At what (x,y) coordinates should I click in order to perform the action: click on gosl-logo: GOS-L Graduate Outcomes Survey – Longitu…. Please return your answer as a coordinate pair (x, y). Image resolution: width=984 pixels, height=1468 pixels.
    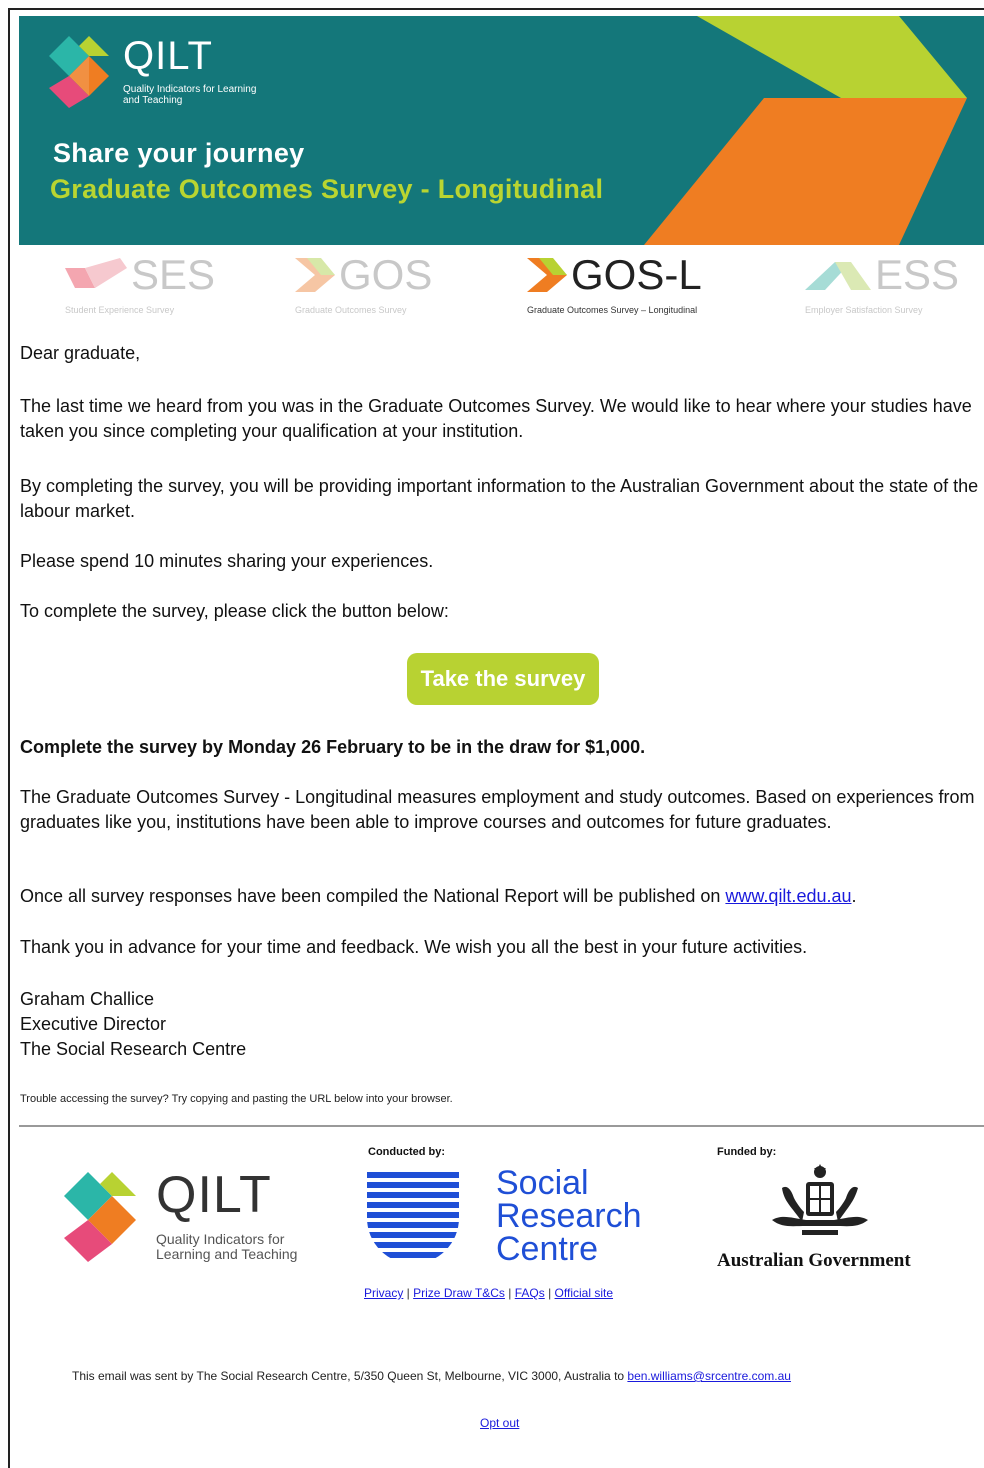
    Looking at the image, I should click on (637, 285).